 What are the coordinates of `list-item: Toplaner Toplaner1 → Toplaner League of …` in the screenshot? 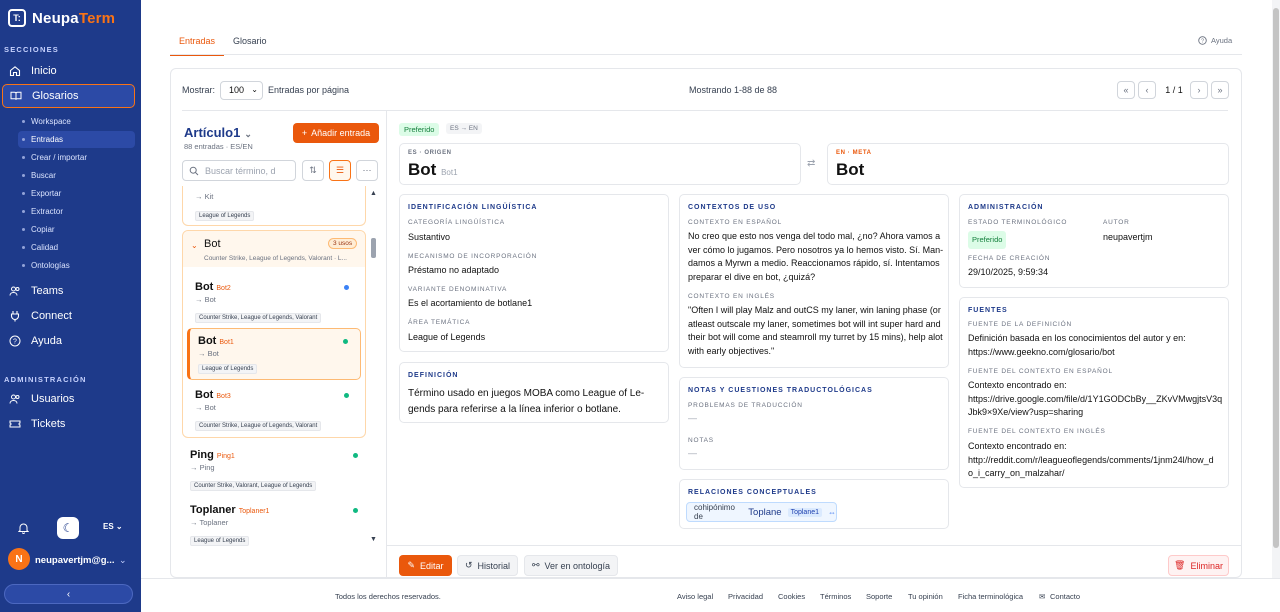 It's located at (274, 524).